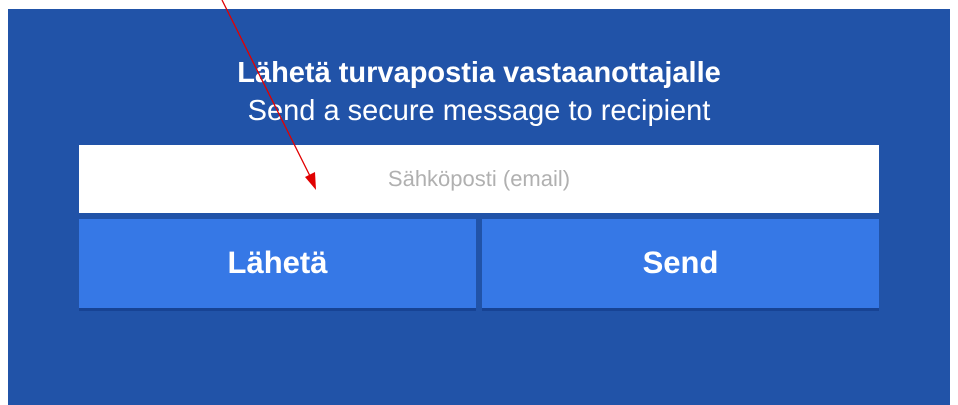 Image resolution: width=958 pixels, height=405 pixels. I want to click on email-field: Sähköposti (email), so click(479, 179).